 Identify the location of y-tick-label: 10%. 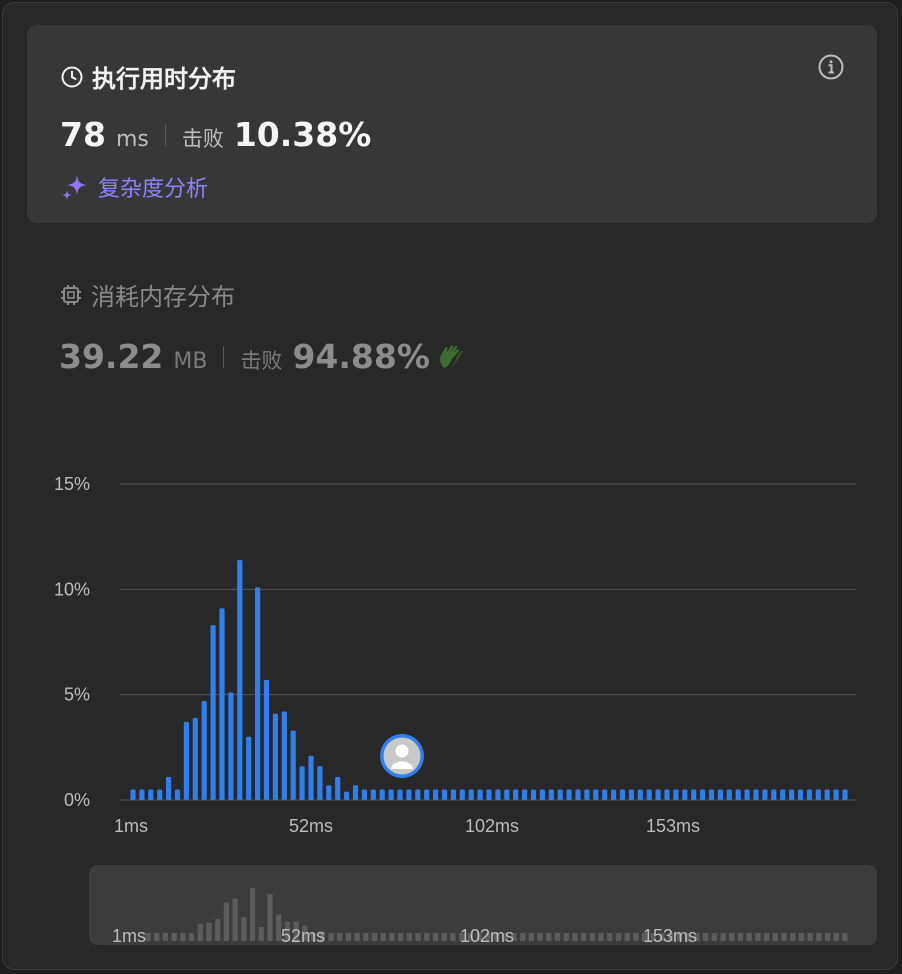
(72, 589).